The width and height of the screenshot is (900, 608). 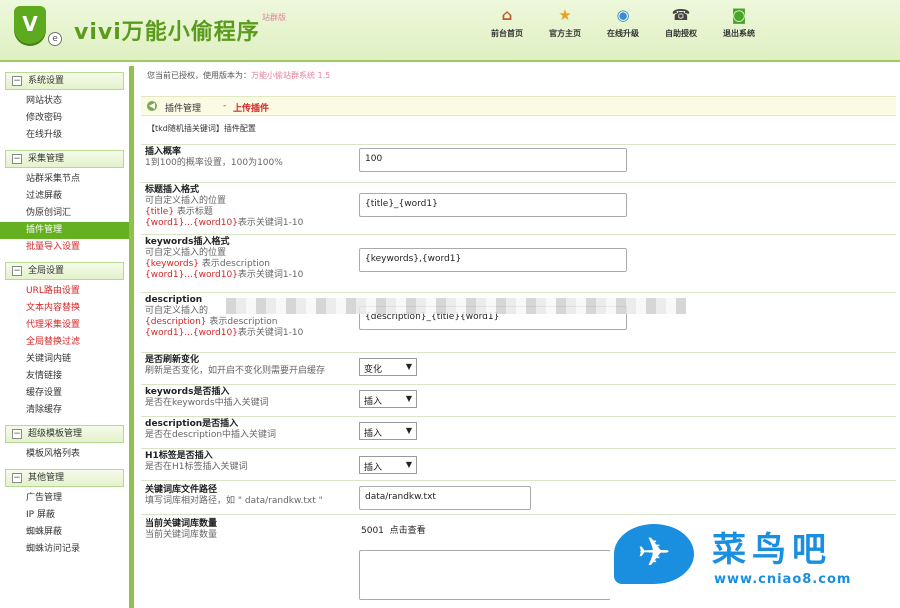 I want to click on sidebar-item: 过滤屏蔽, so click(x=64, y=196).